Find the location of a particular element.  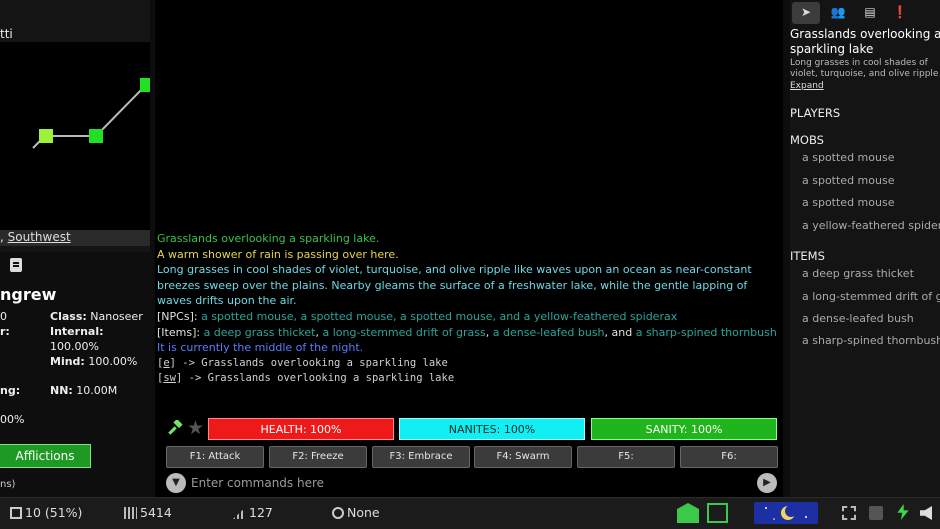

stat-mind: Mind: 100.00% is located at coordinates (94, 361).